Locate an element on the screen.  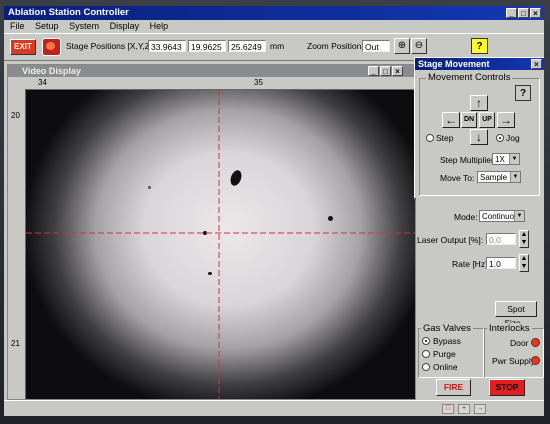
video-maximize-button: □ is located at coordinates (385, 71).